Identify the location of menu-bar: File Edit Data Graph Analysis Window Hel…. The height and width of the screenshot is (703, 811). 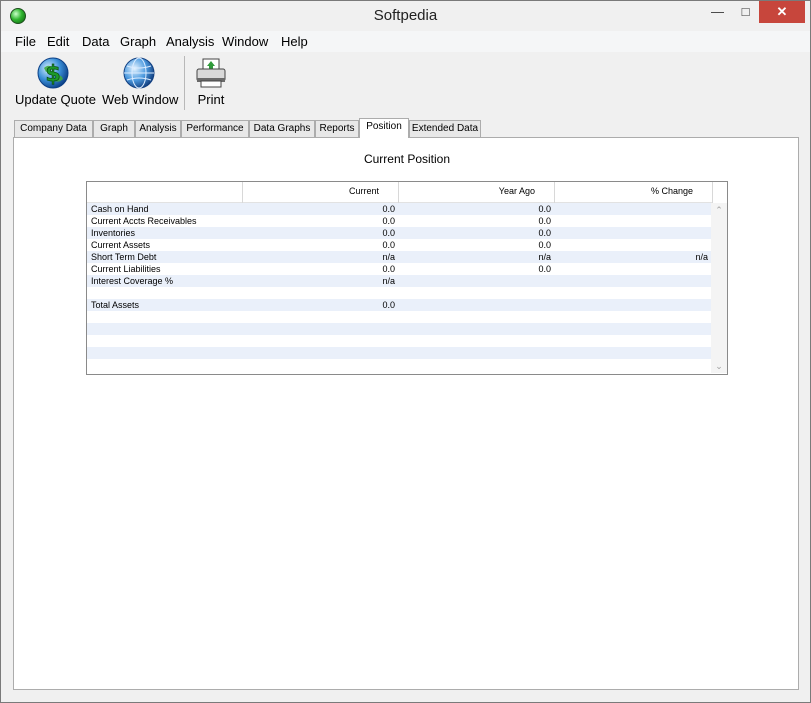
(405, 41).